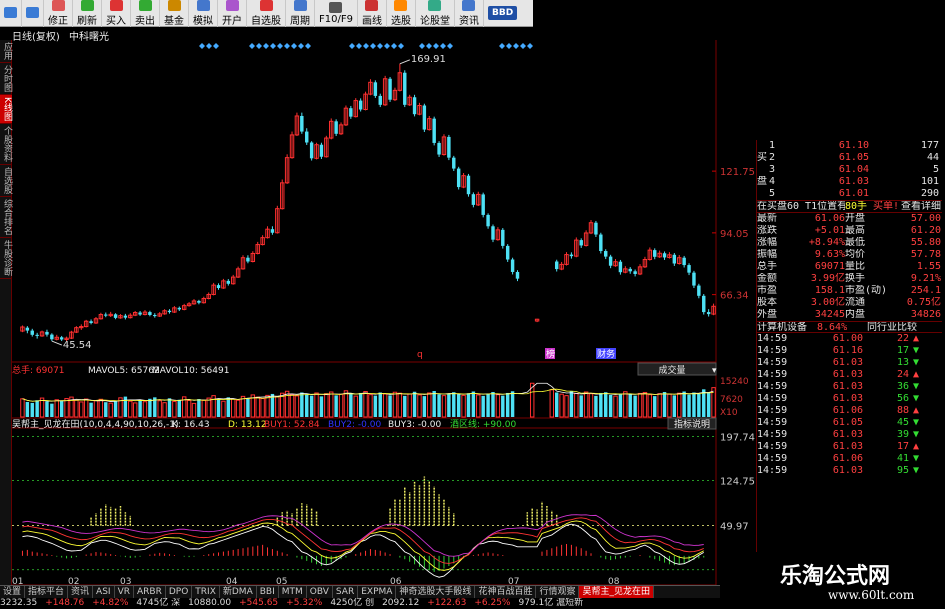 This screenshot has height=609, width=945. Describe the element at coordinates (116, 5) in the screenshot. I see `buy-icon` at that location.